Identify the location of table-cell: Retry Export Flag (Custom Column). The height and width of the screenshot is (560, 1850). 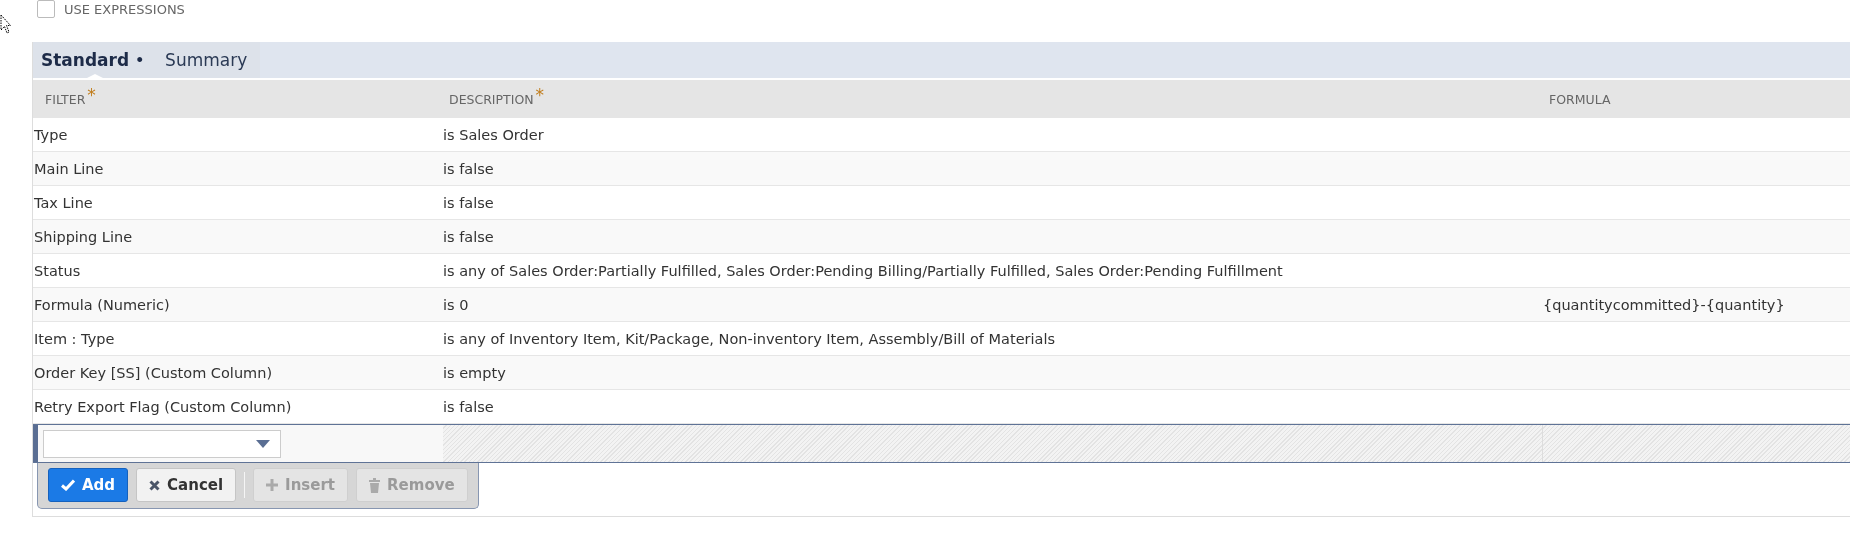
(238, 407).